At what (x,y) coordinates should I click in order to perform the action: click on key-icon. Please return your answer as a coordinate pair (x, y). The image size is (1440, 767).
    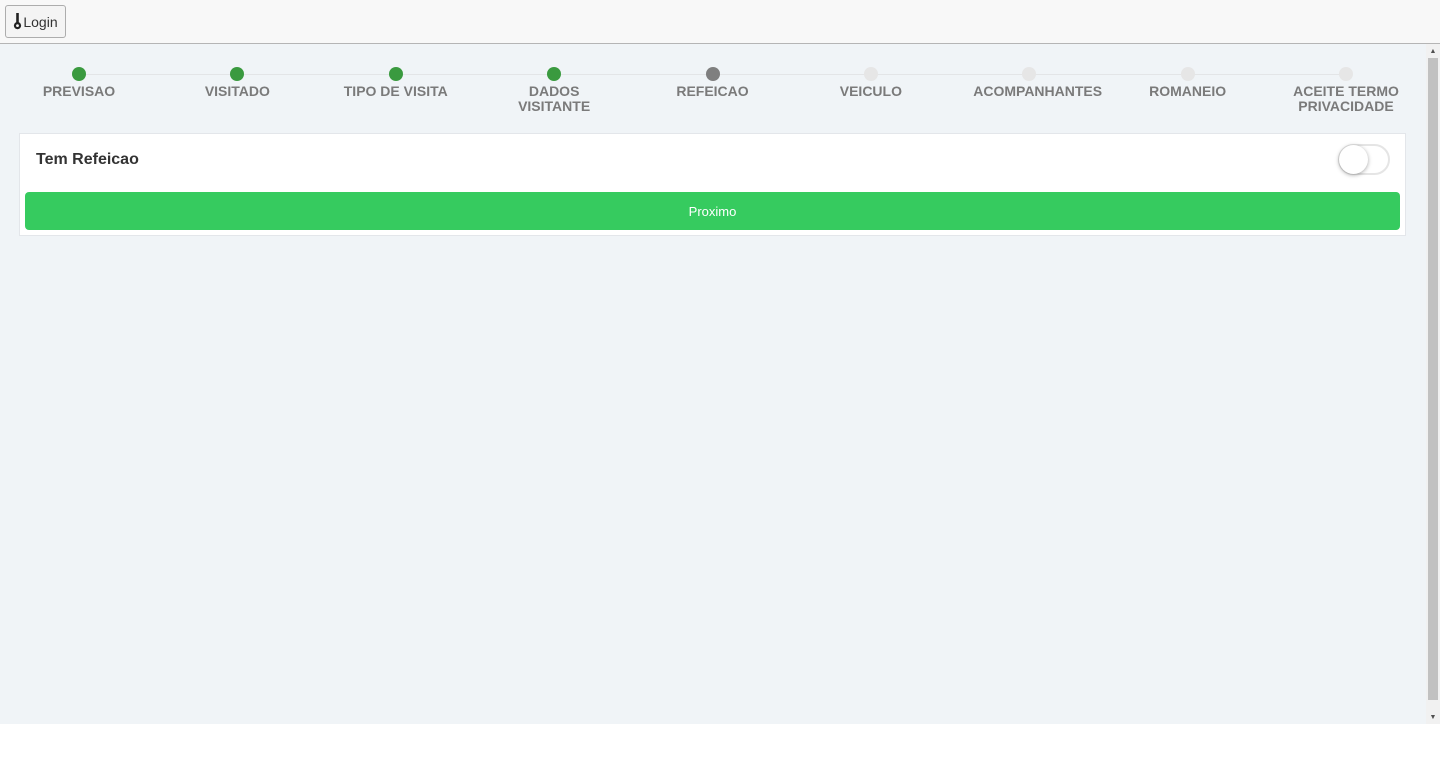
    Looking at the image, I should click on (18, 21).